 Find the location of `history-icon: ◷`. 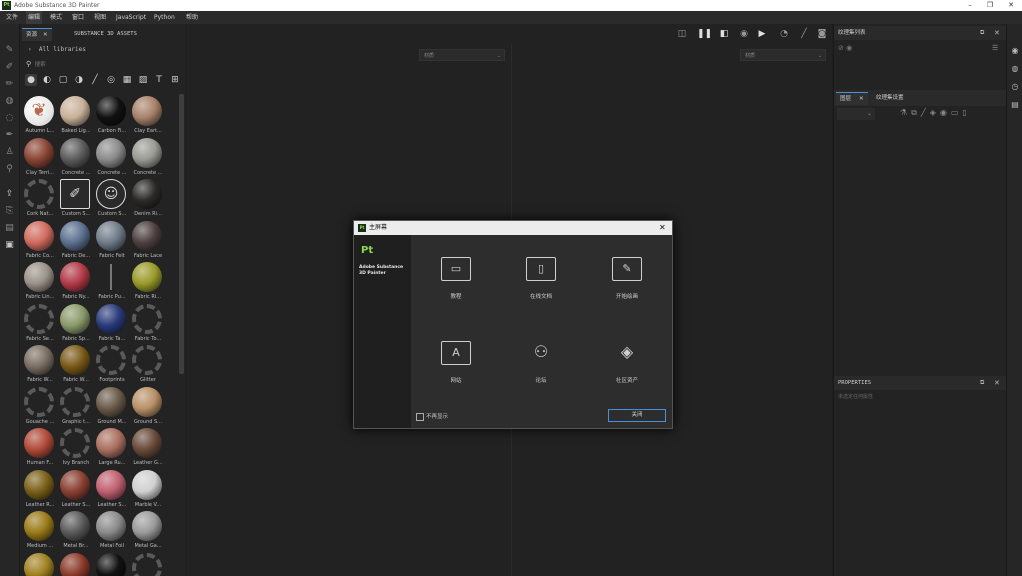

history-icon: ◷ is located at coordinates (1015, 87).